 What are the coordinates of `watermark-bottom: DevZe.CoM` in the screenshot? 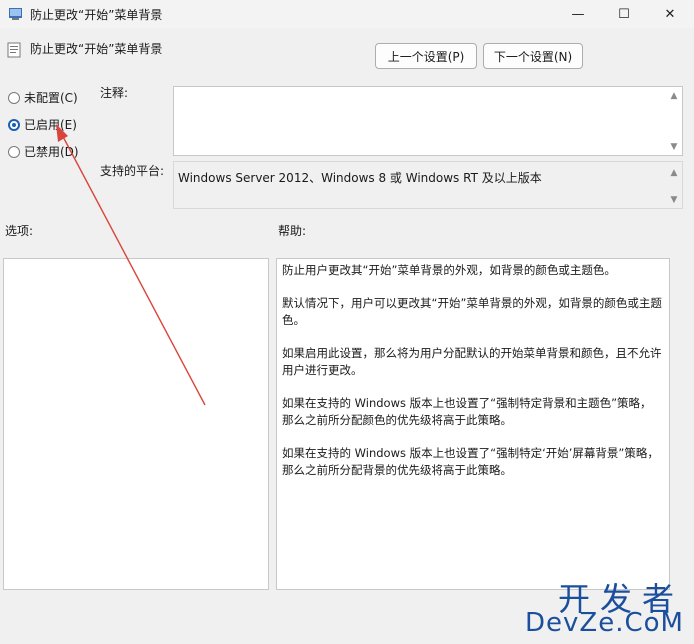 It's located at (604, 623).